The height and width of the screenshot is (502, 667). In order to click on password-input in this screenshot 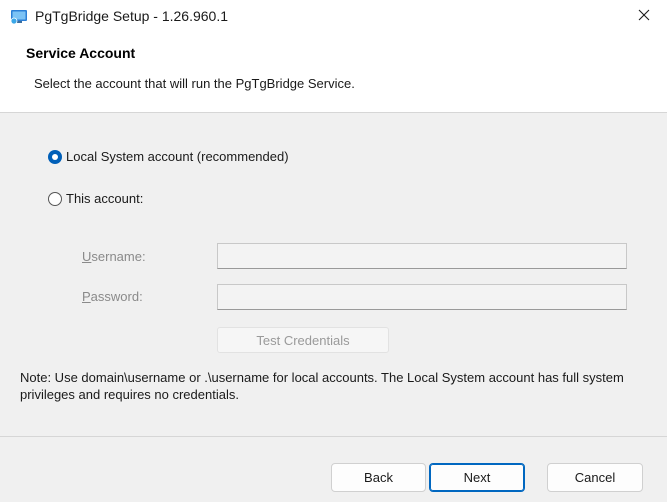, I will do `click(422, 297)`.